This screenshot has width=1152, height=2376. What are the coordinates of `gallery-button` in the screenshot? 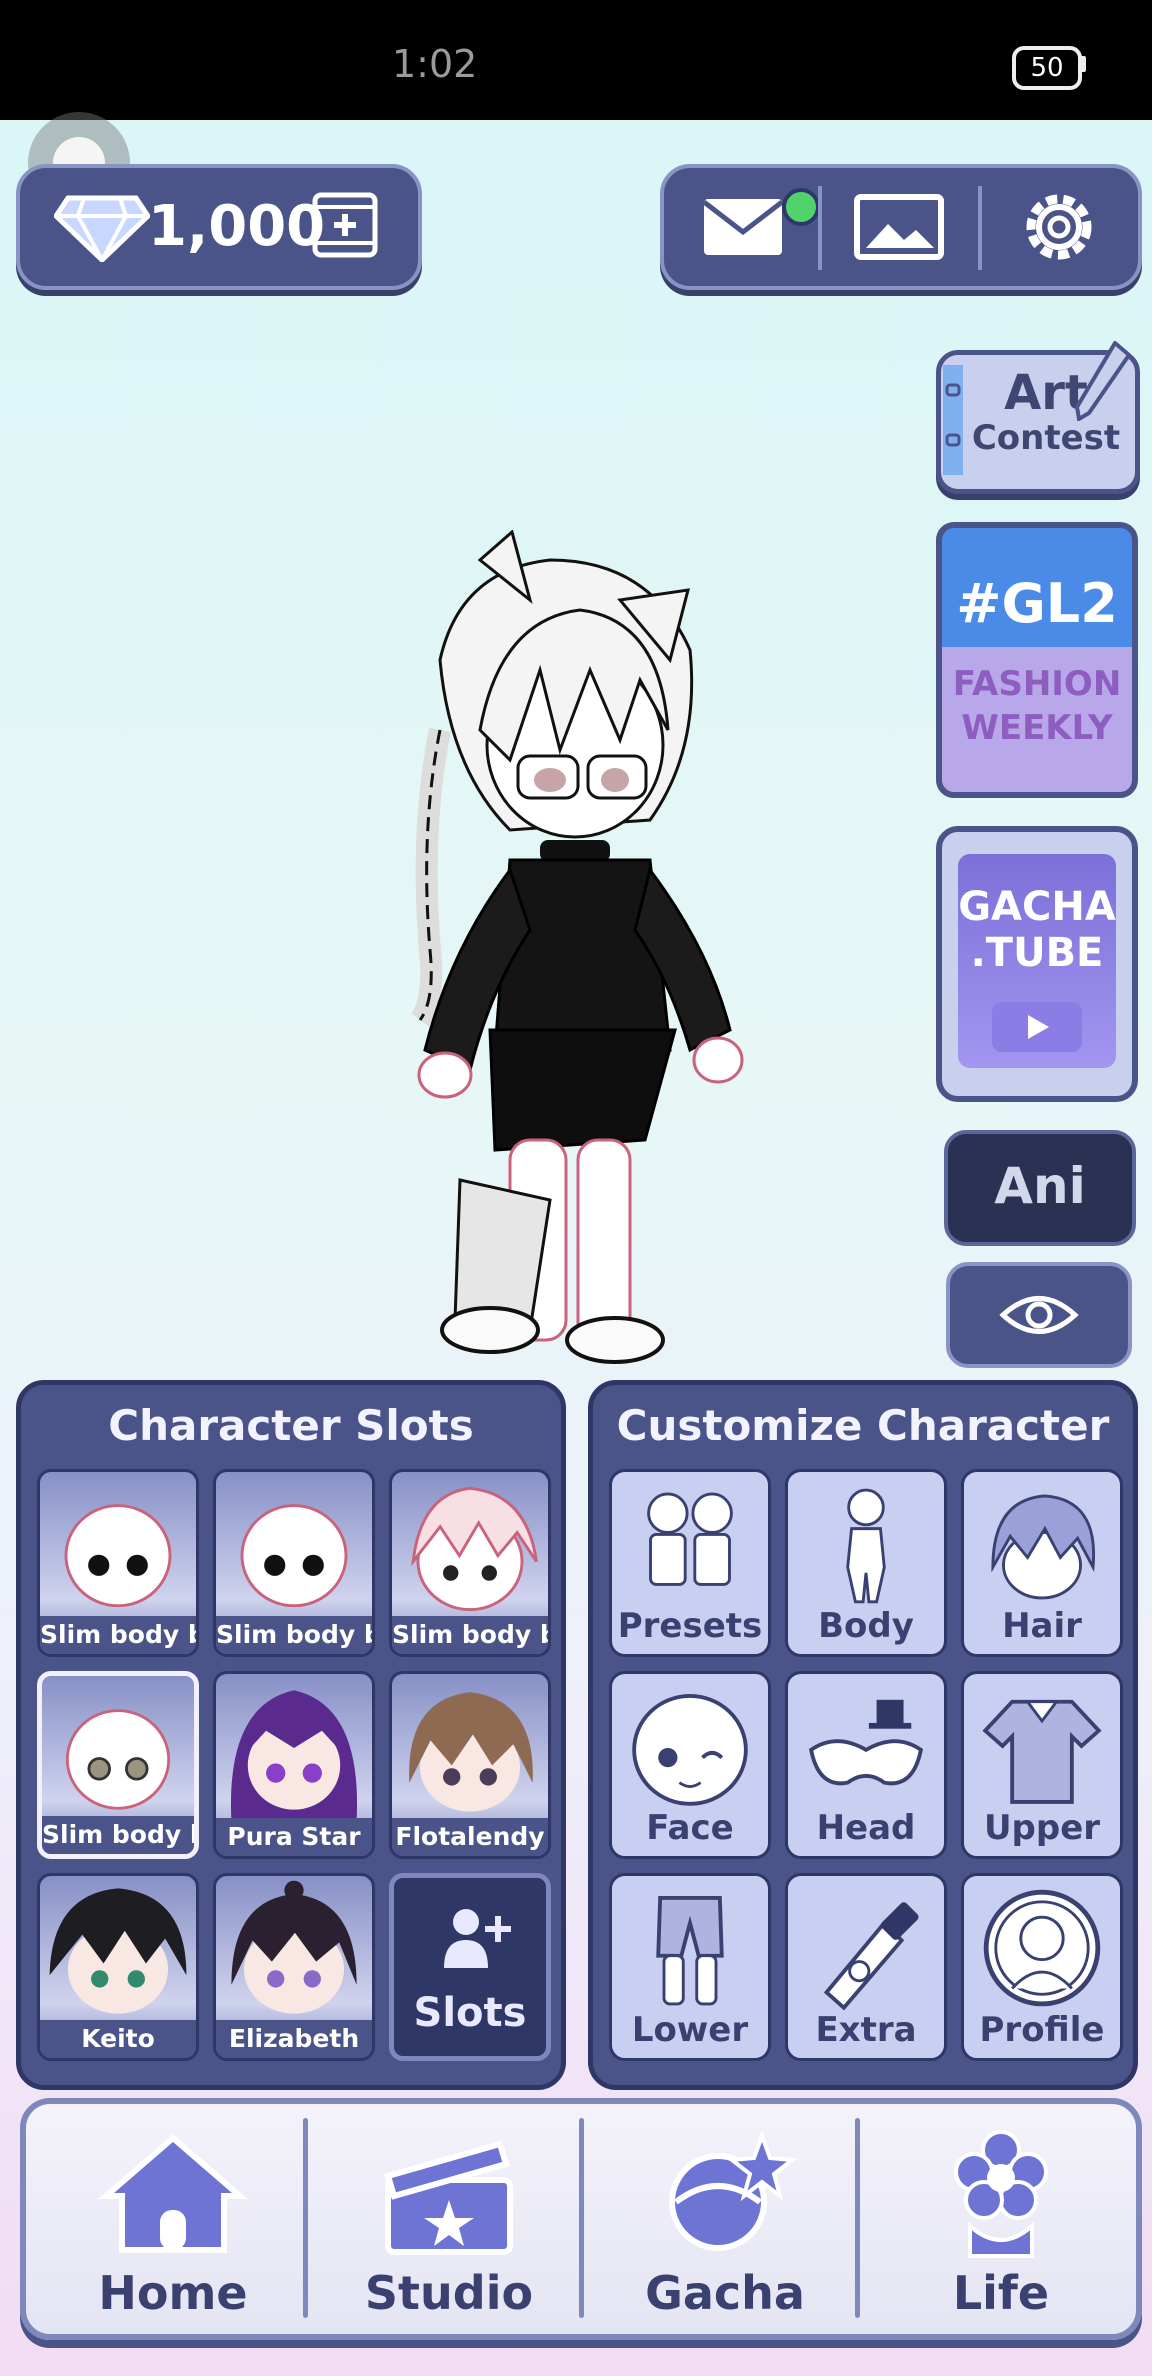 It's located at (899, 227).